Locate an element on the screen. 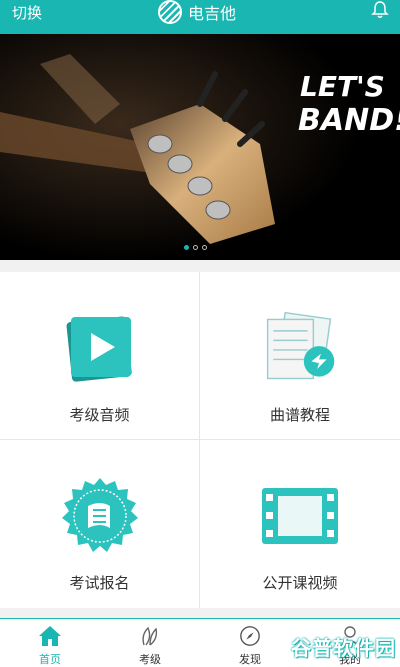 The height and width of the screenshot is (667, 400). grid-item-label: 公开课视频 is located at coordinates (300, 583).